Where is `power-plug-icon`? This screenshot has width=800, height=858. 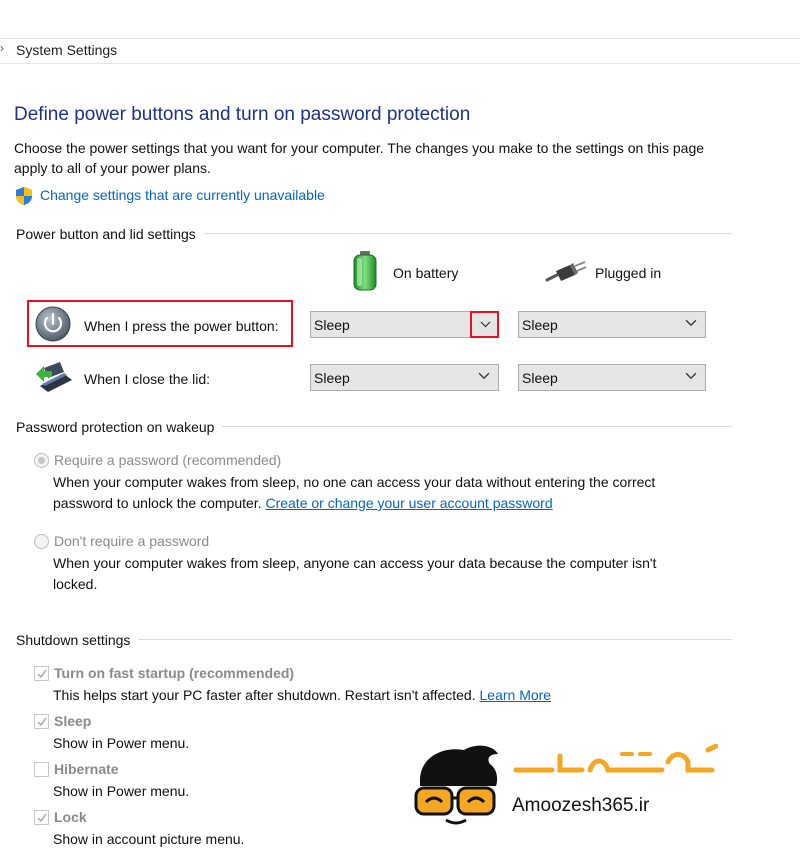
power-plug-icon is located at coordinates (566, 271).